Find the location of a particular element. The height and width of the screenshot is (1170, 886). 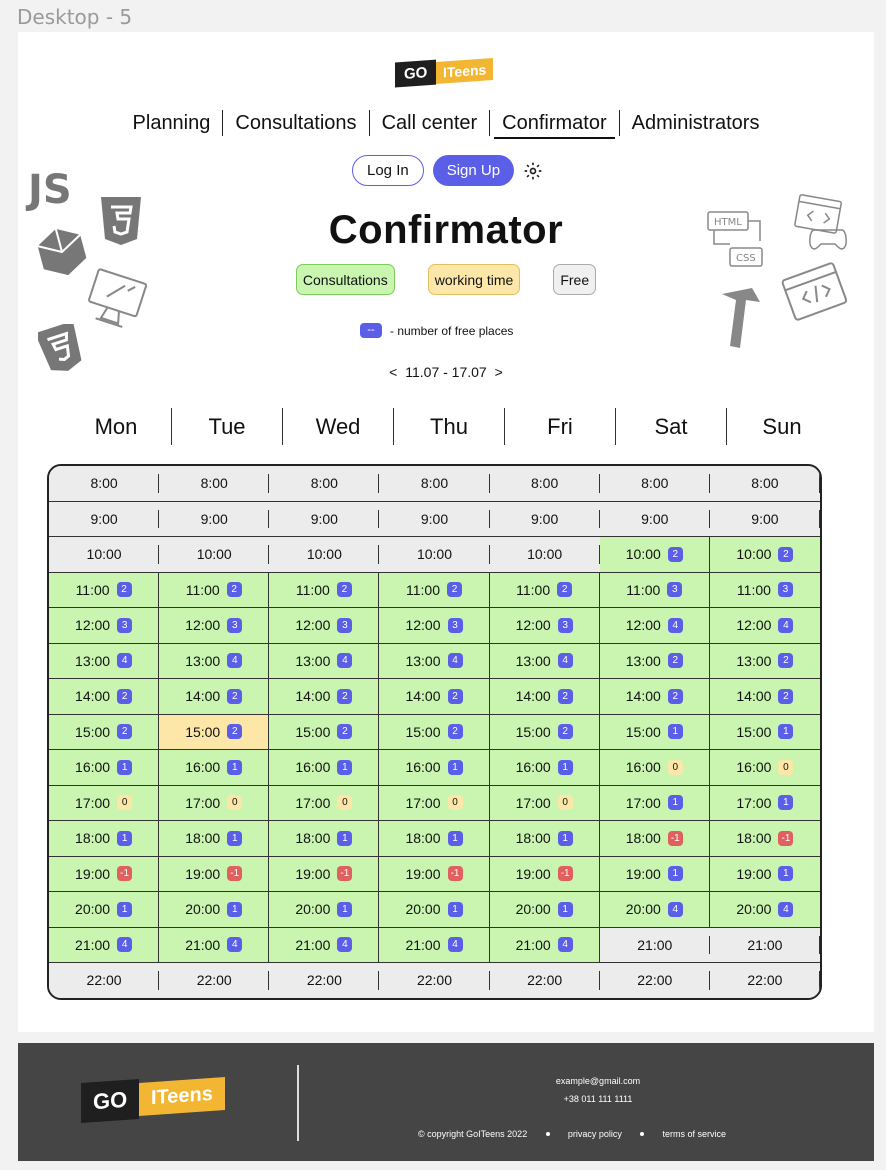

terms-link: terms of service is located at coordinates (694, 1134).